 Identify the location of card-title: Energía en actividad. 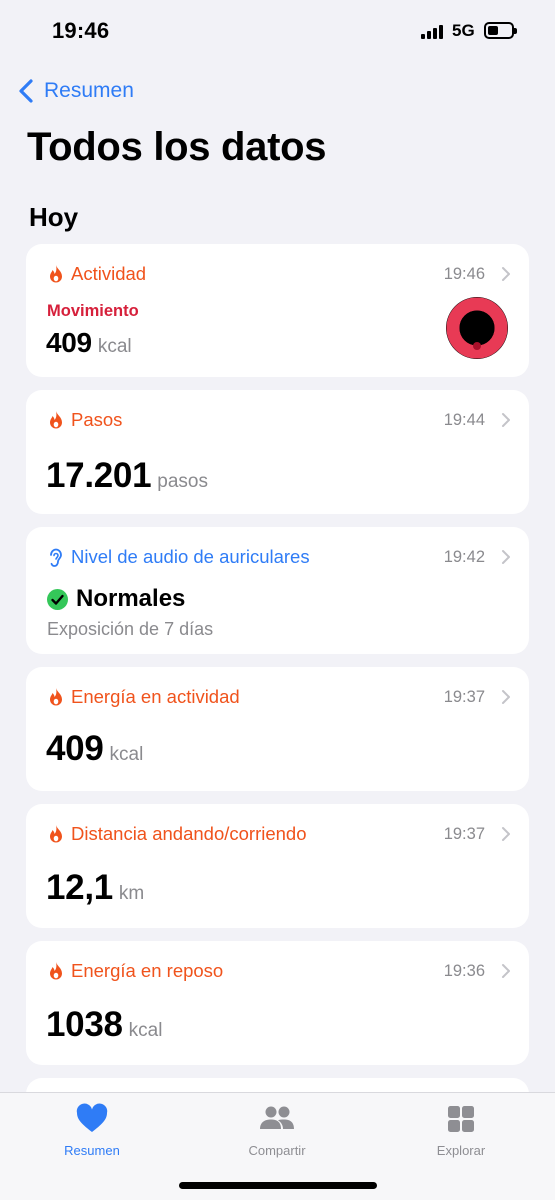
(155, 696).